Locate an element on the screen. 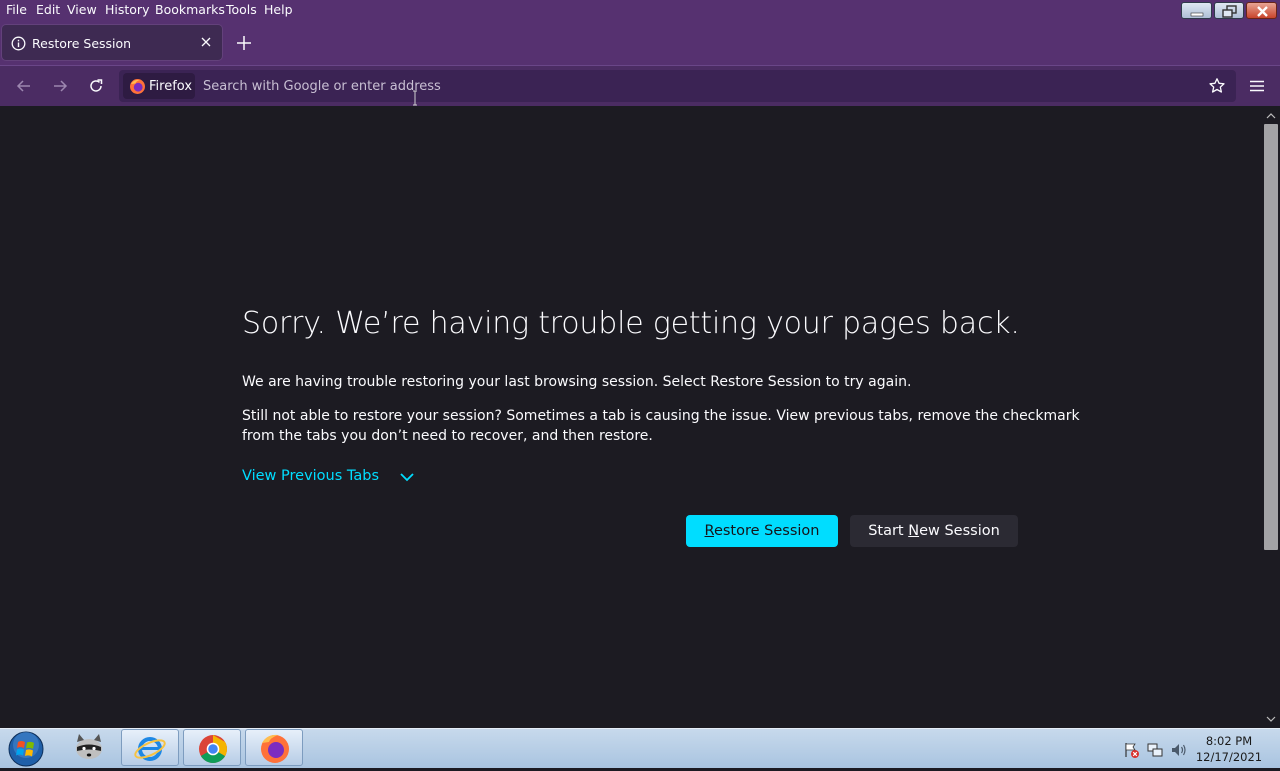  firefox-icon is located at coordinates (275, 748).